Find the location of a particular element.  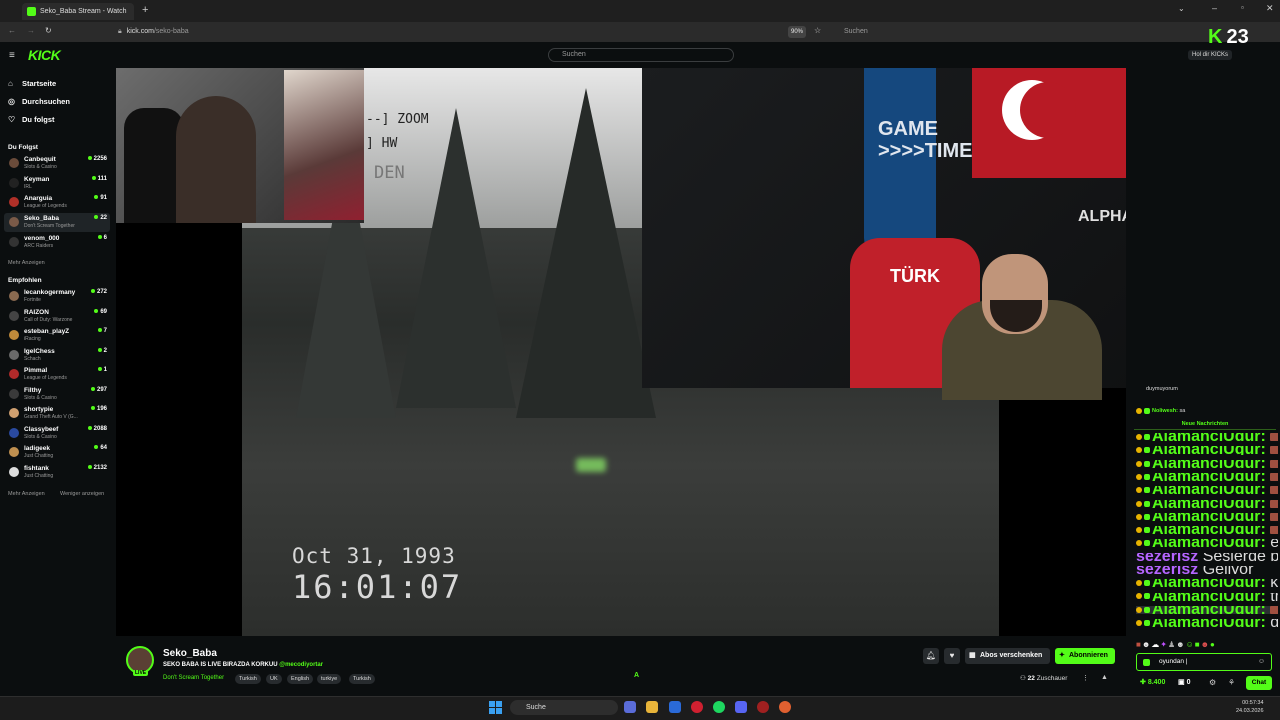

following-channel: venom_000 ARC Raiders 6 is located at coordinates (57, 242).